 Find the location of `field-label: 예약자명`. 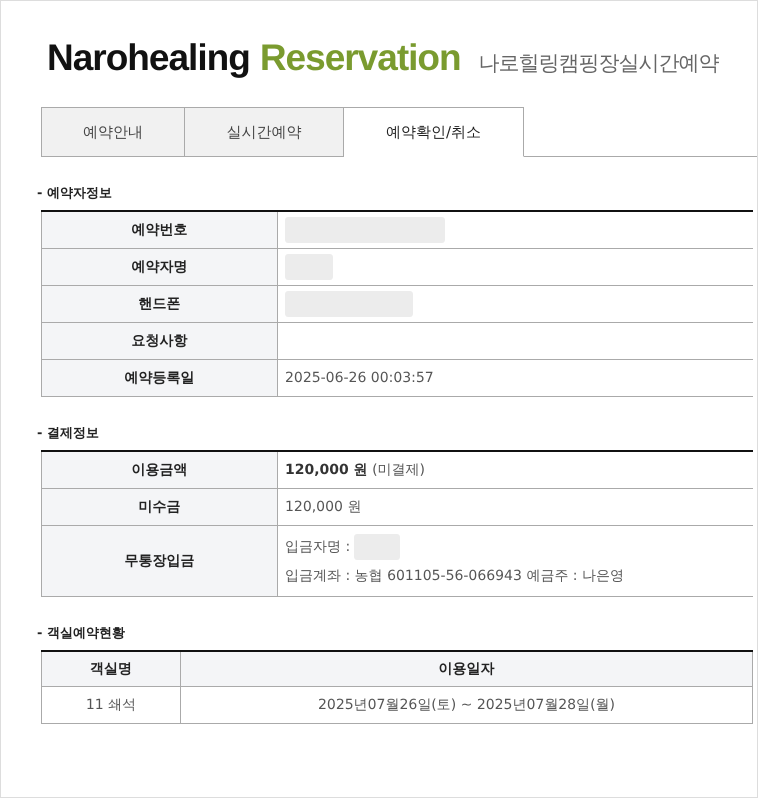

field-label: 예약자명 is located at coordinates (160, 267).